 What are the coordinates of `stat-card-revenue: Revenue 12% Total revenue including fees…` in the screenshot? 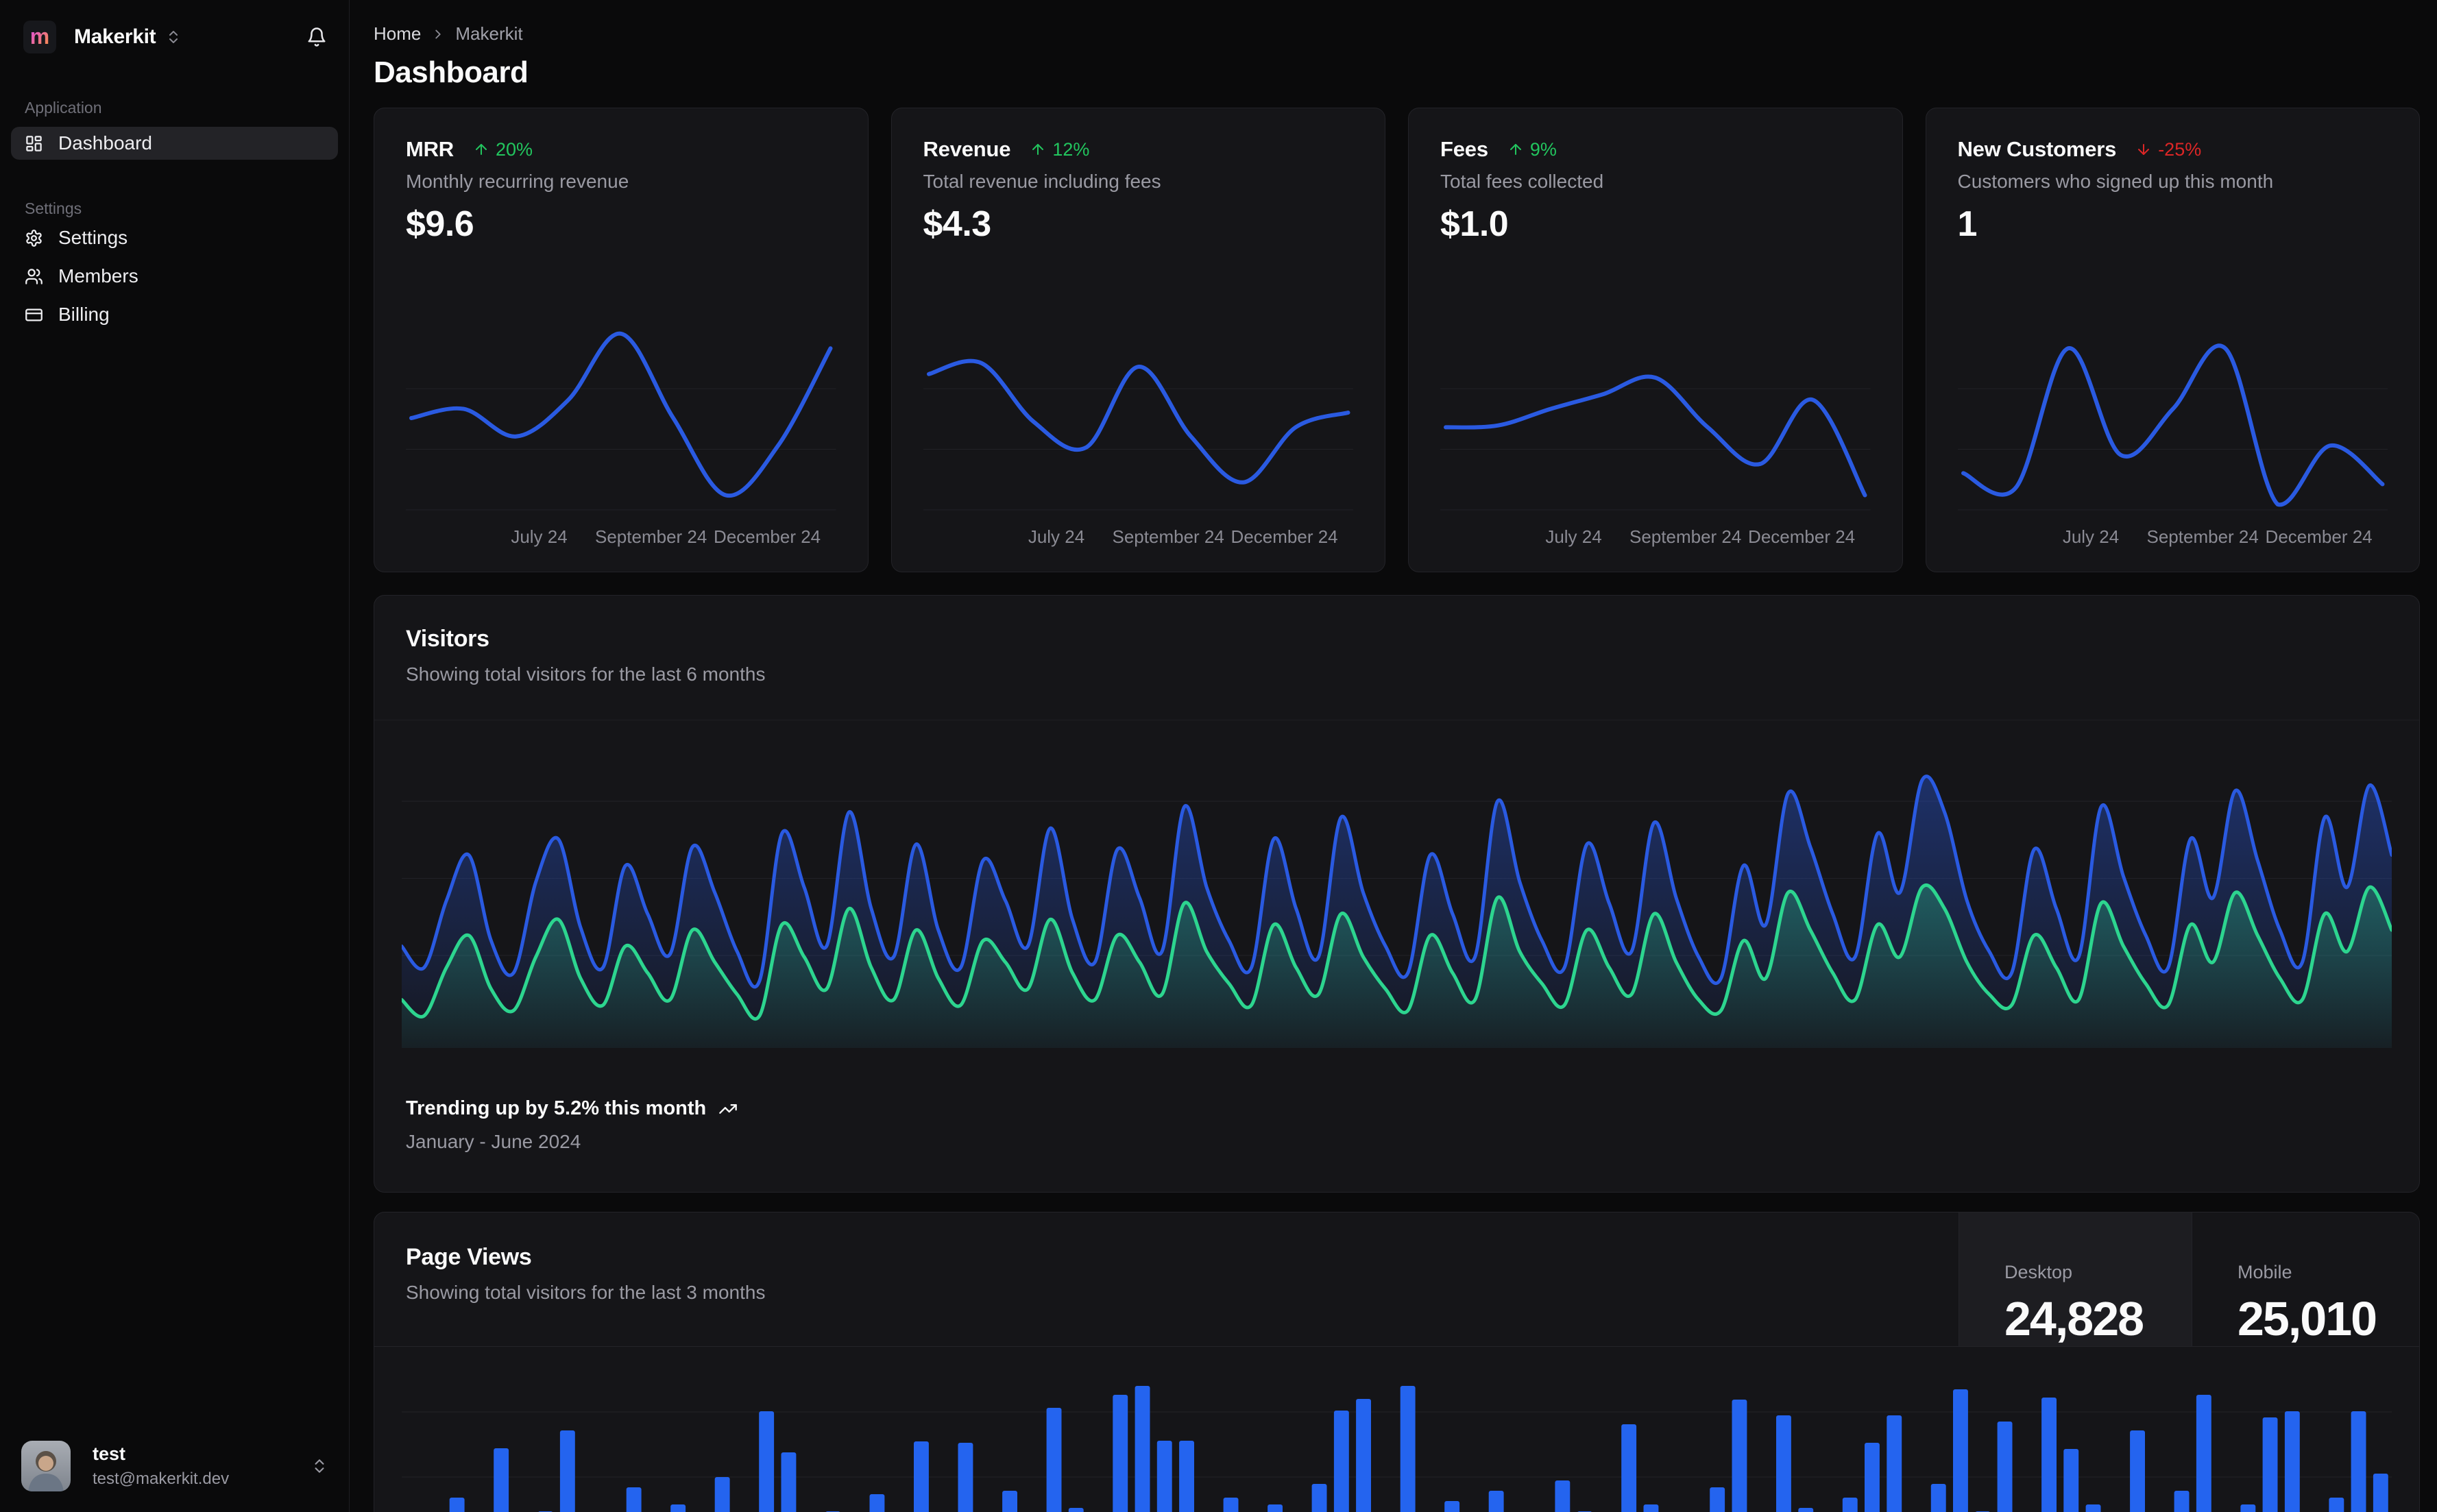 It's located at (1137, 340).